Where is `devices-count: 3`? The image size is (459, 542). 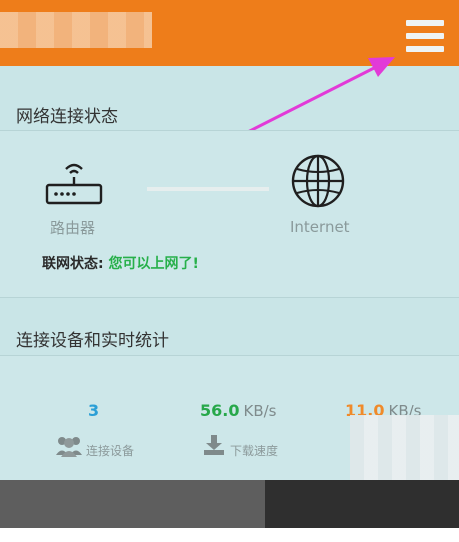 devices-count: 3 is located at coordinates (94, 410).